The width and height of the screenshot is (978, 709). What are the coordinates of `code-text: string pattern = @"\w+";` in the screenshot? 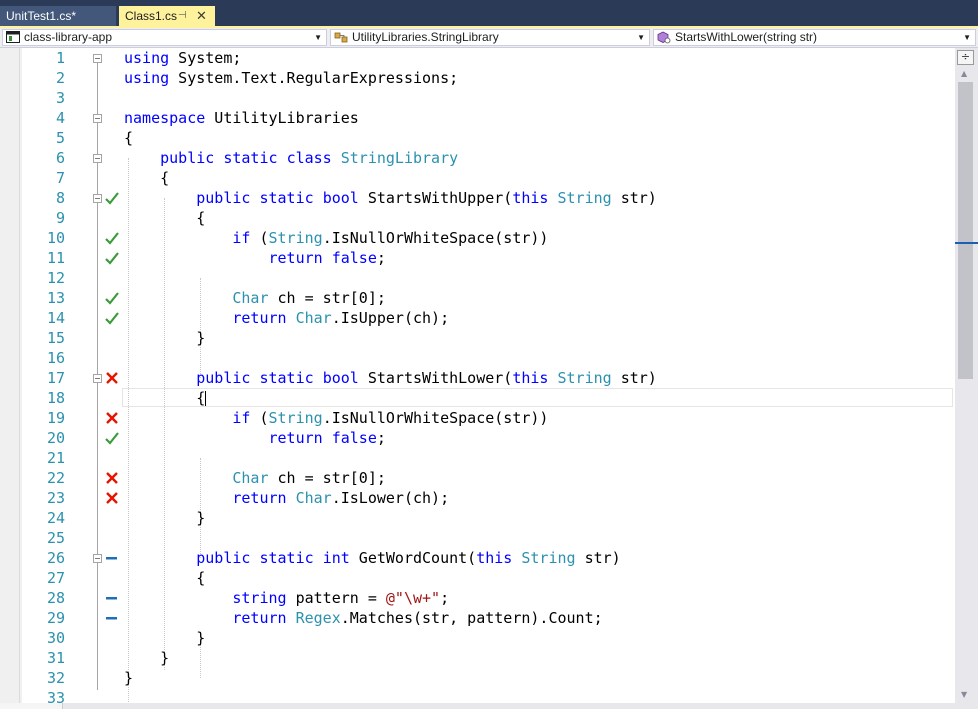 It's located at (341, 598).